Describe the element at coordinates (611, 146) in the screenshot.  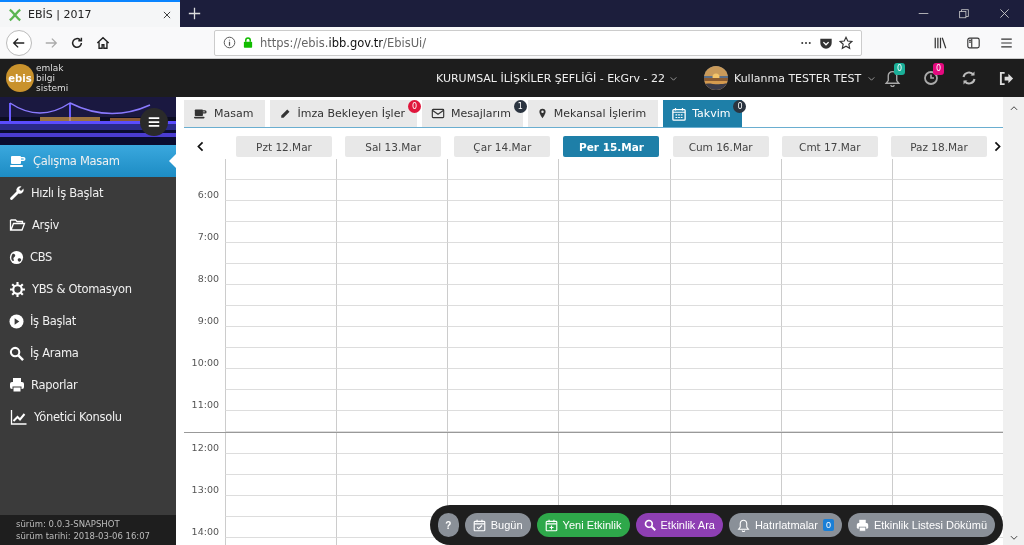
I see `day-button: Per 15.Mar` at that location.